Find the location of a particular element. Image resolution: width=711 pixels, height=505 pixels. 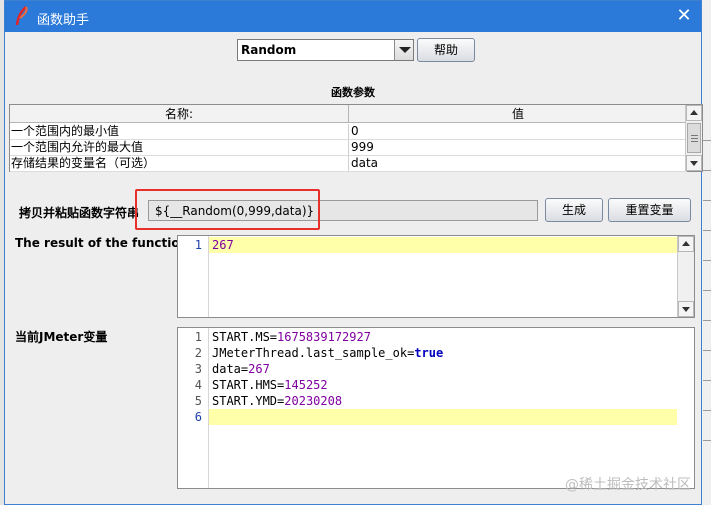

code-line: 267 is located at coordinates (443, 245).